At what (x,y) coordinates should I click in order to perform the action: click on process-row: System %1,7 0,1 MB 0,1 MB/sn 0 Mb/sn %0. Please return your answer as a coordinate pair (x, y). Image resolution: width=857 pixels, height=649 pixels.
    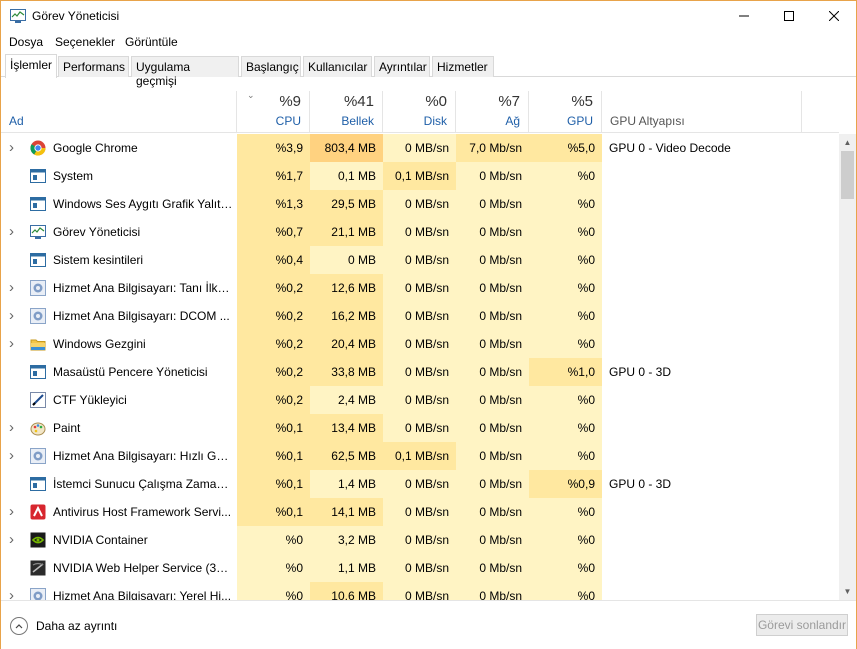
    Looking at the image, I should click on (420, 176).